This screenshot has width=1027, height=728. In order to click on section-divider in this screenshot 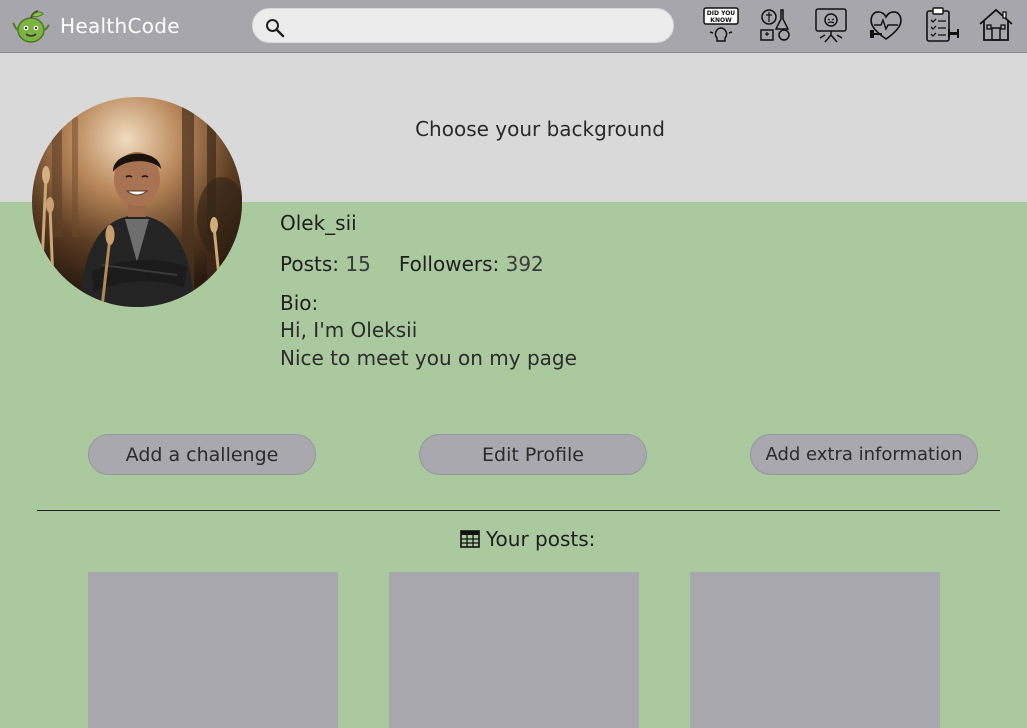, I will do `click(518, 510)`.